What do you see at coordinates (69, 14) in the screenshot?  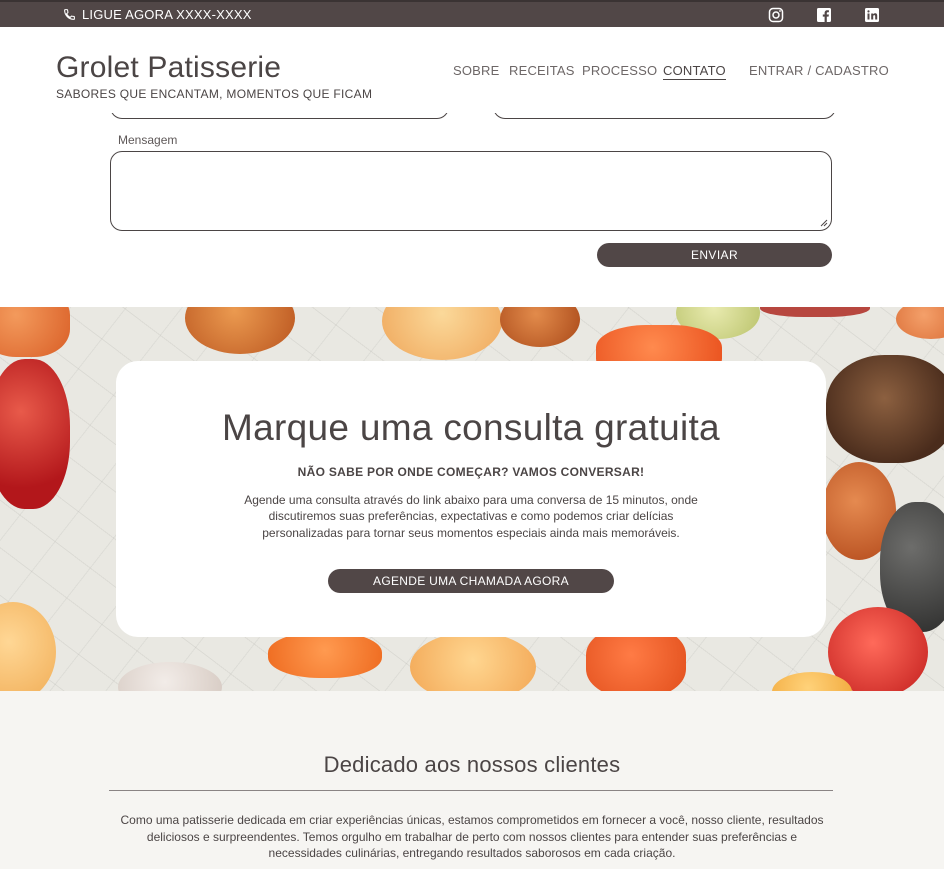 I see `phone-icon` at bounding box center [69, 14].